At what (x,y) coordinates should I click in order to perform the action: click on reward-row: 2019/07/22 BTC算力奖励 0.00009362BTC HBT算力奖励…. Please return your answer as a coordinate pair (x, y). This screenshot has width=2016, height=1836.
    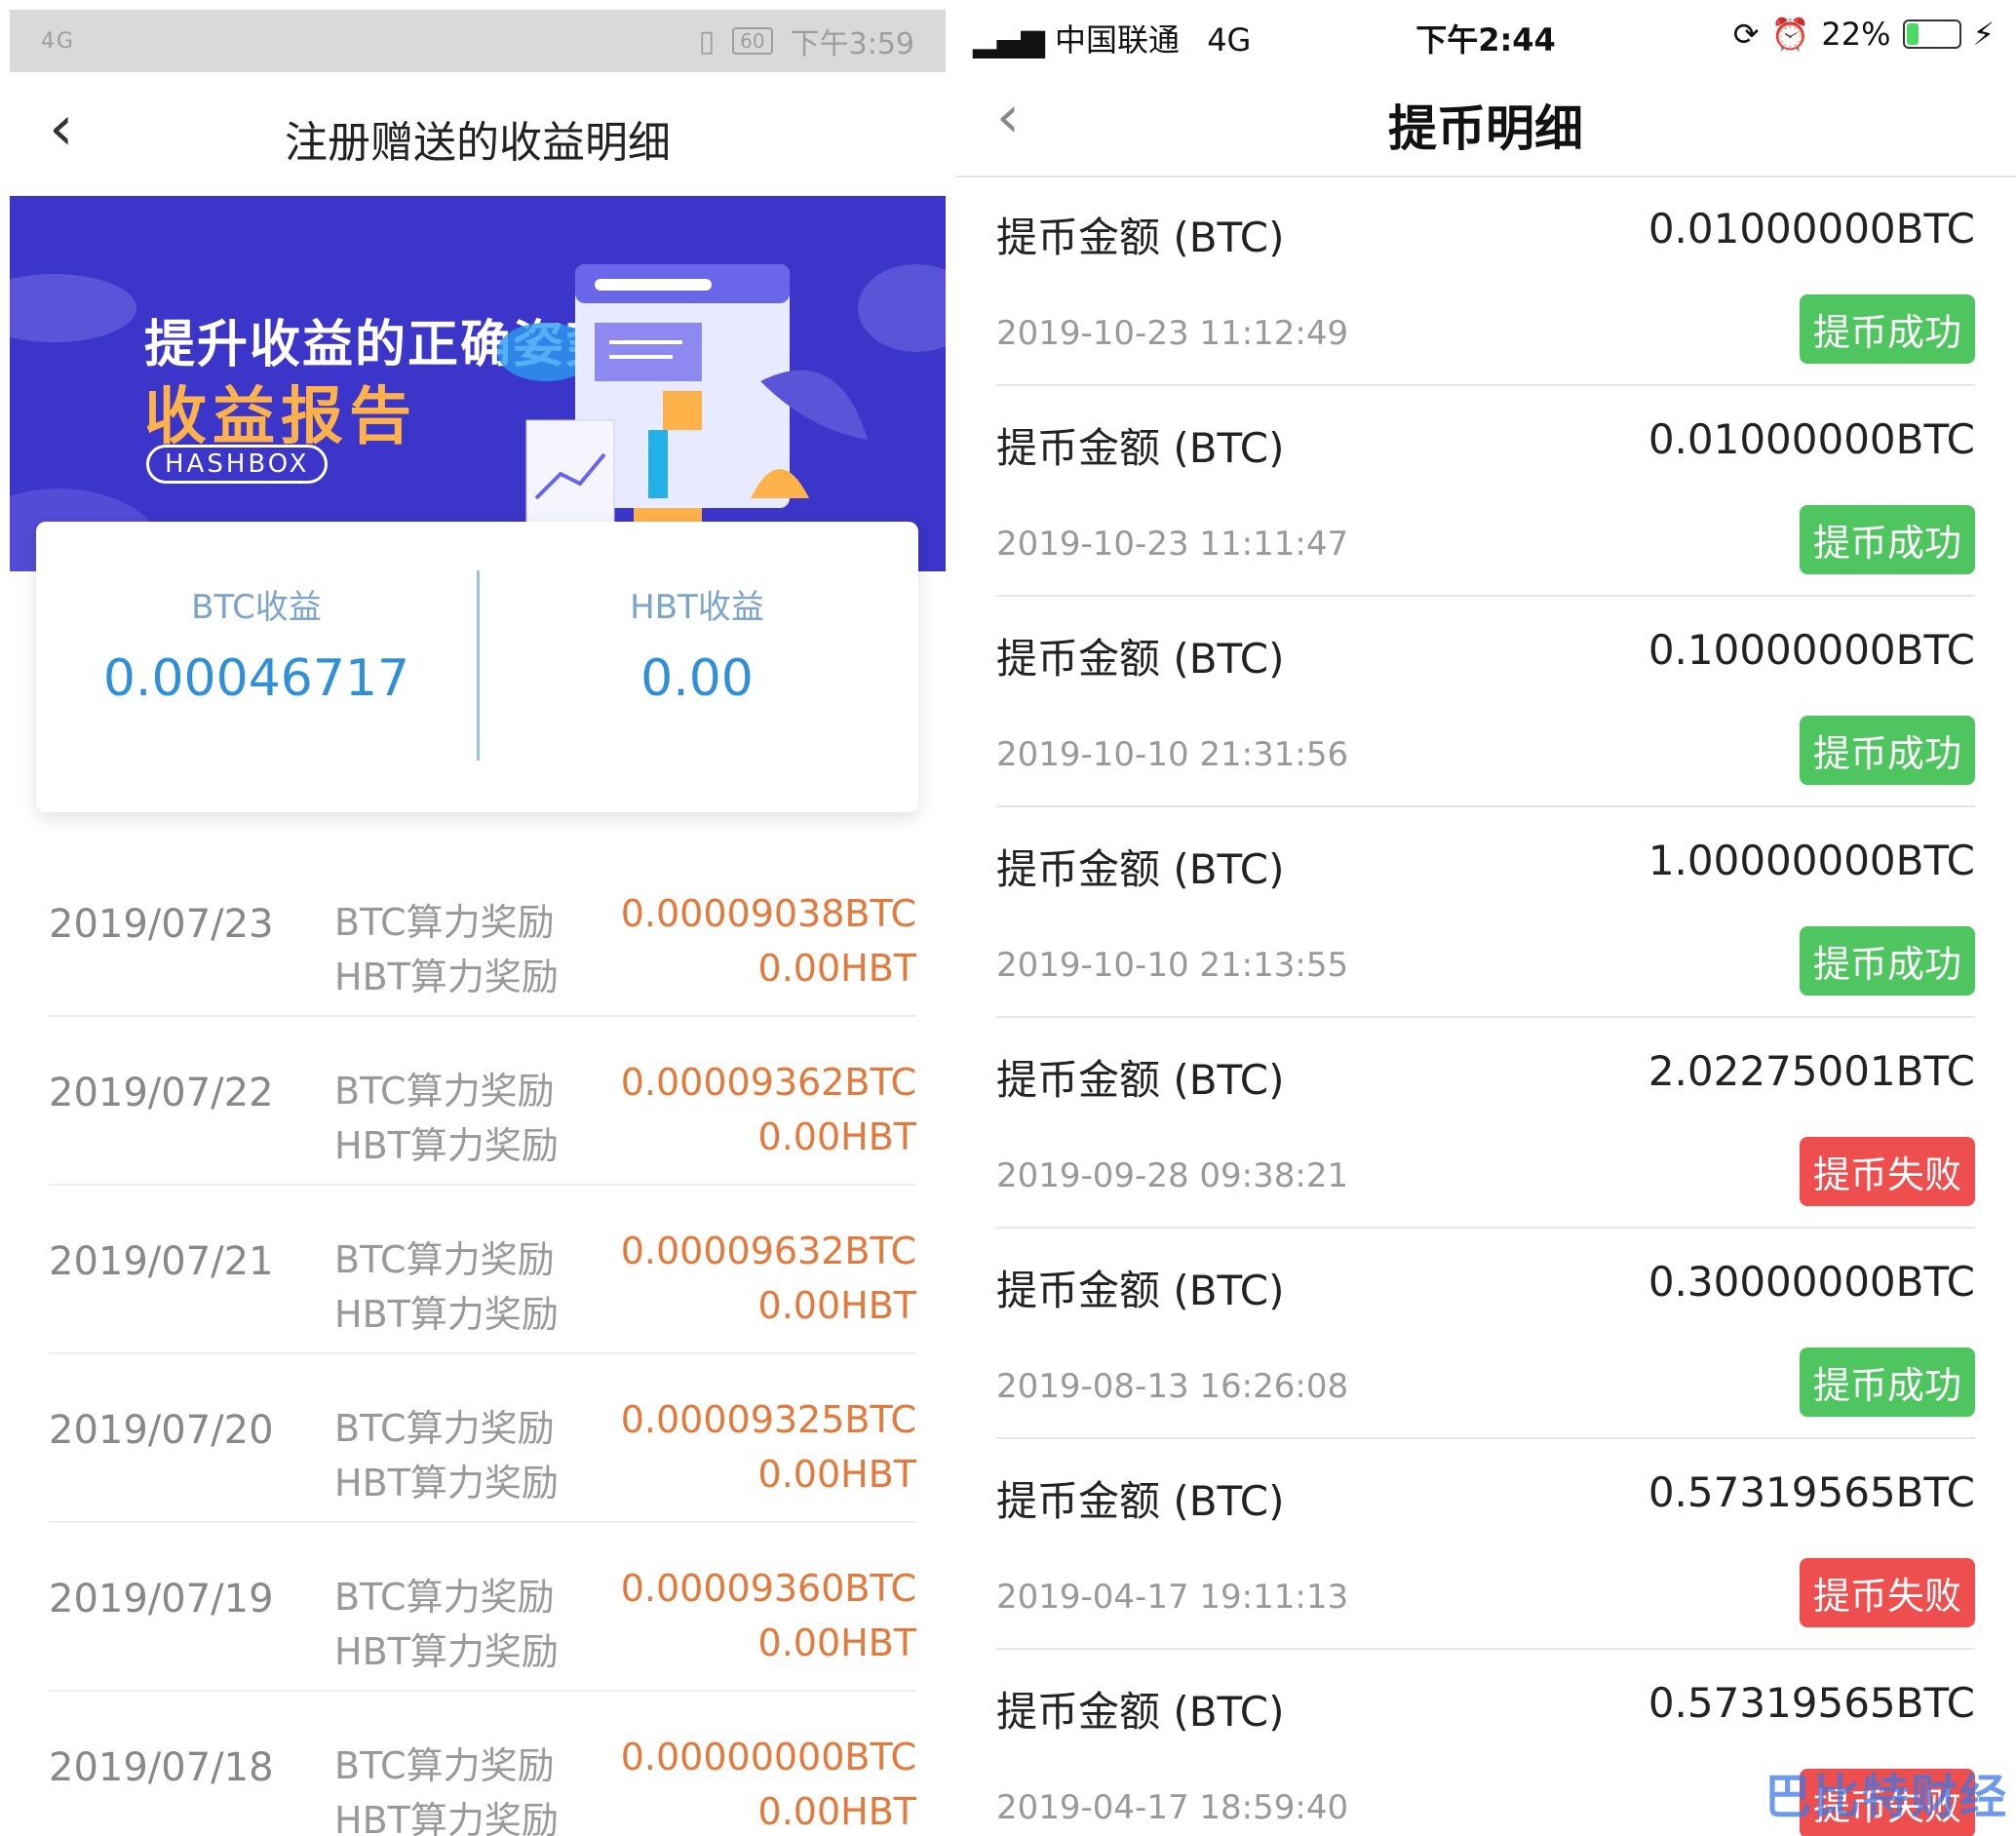
    Looking at the image, I should click on (482, 1101).